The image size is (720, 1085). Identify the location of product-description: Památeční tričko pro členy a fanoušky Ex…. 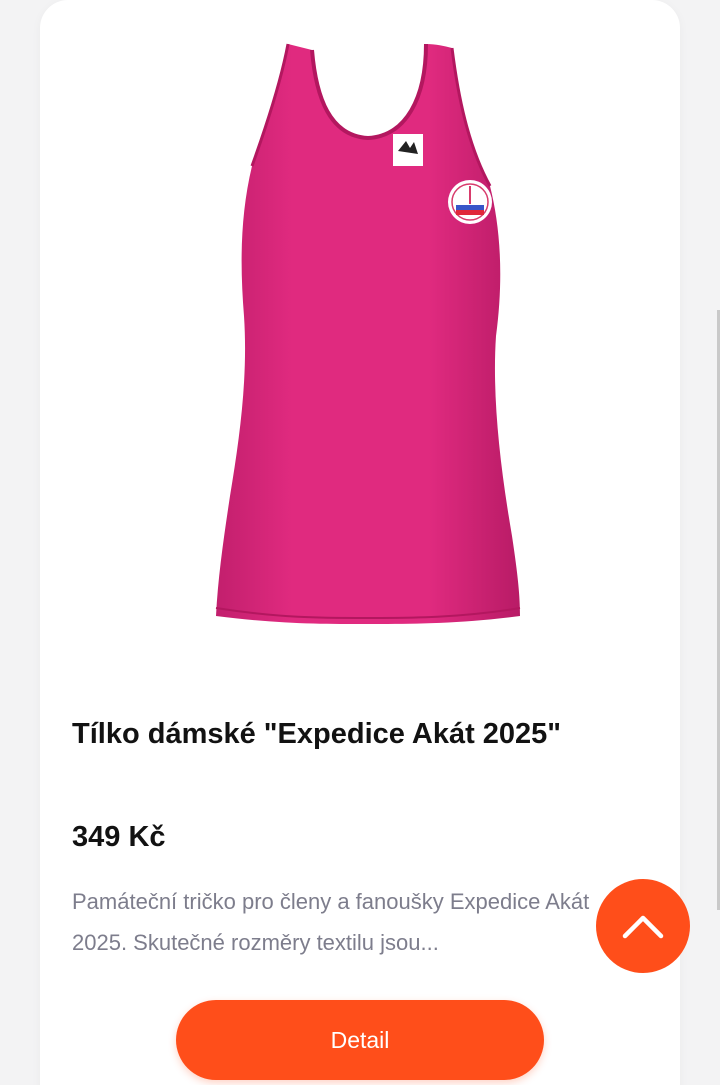
(331, 922).